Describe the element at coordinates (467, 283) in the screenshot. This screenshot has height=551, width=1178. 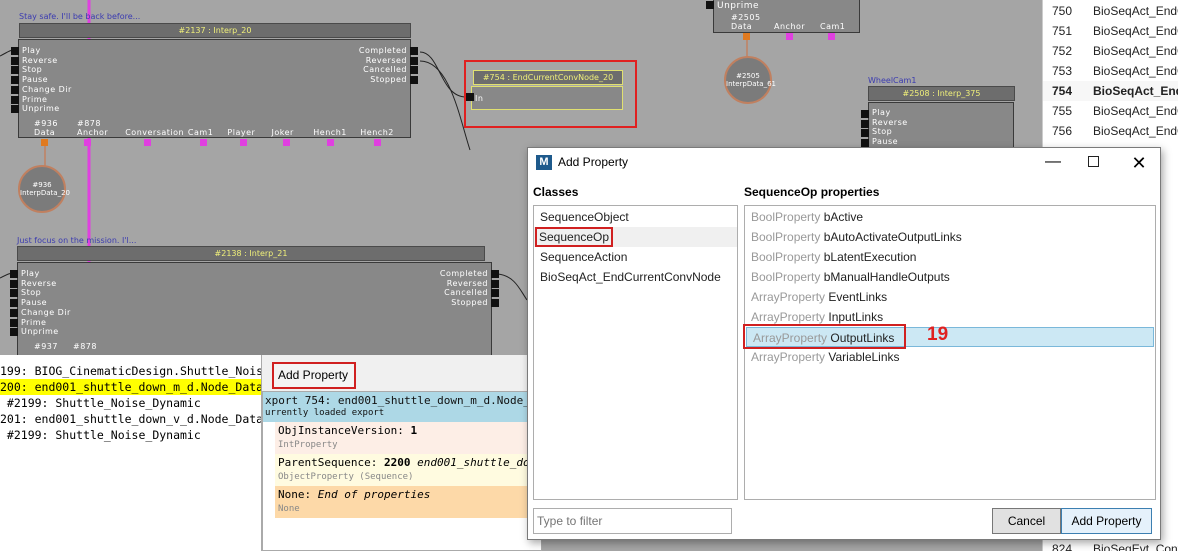
I see `pin-label: Reversed` at that location.